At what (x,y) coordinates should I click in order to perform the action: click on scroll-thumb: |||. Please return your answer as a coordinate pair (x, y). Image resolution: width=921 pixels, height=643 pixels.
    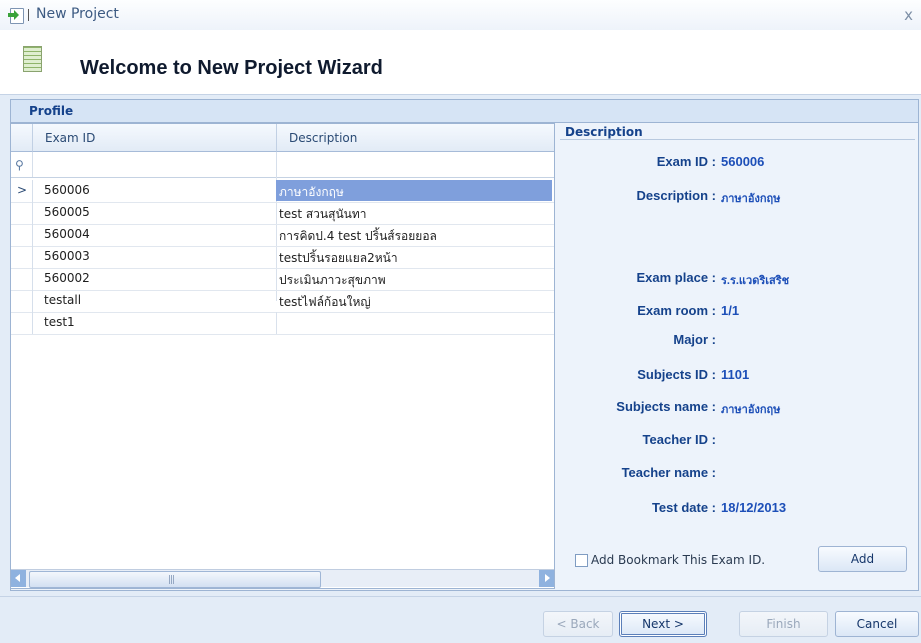
    Looking at the image, I should click on (175, 579).